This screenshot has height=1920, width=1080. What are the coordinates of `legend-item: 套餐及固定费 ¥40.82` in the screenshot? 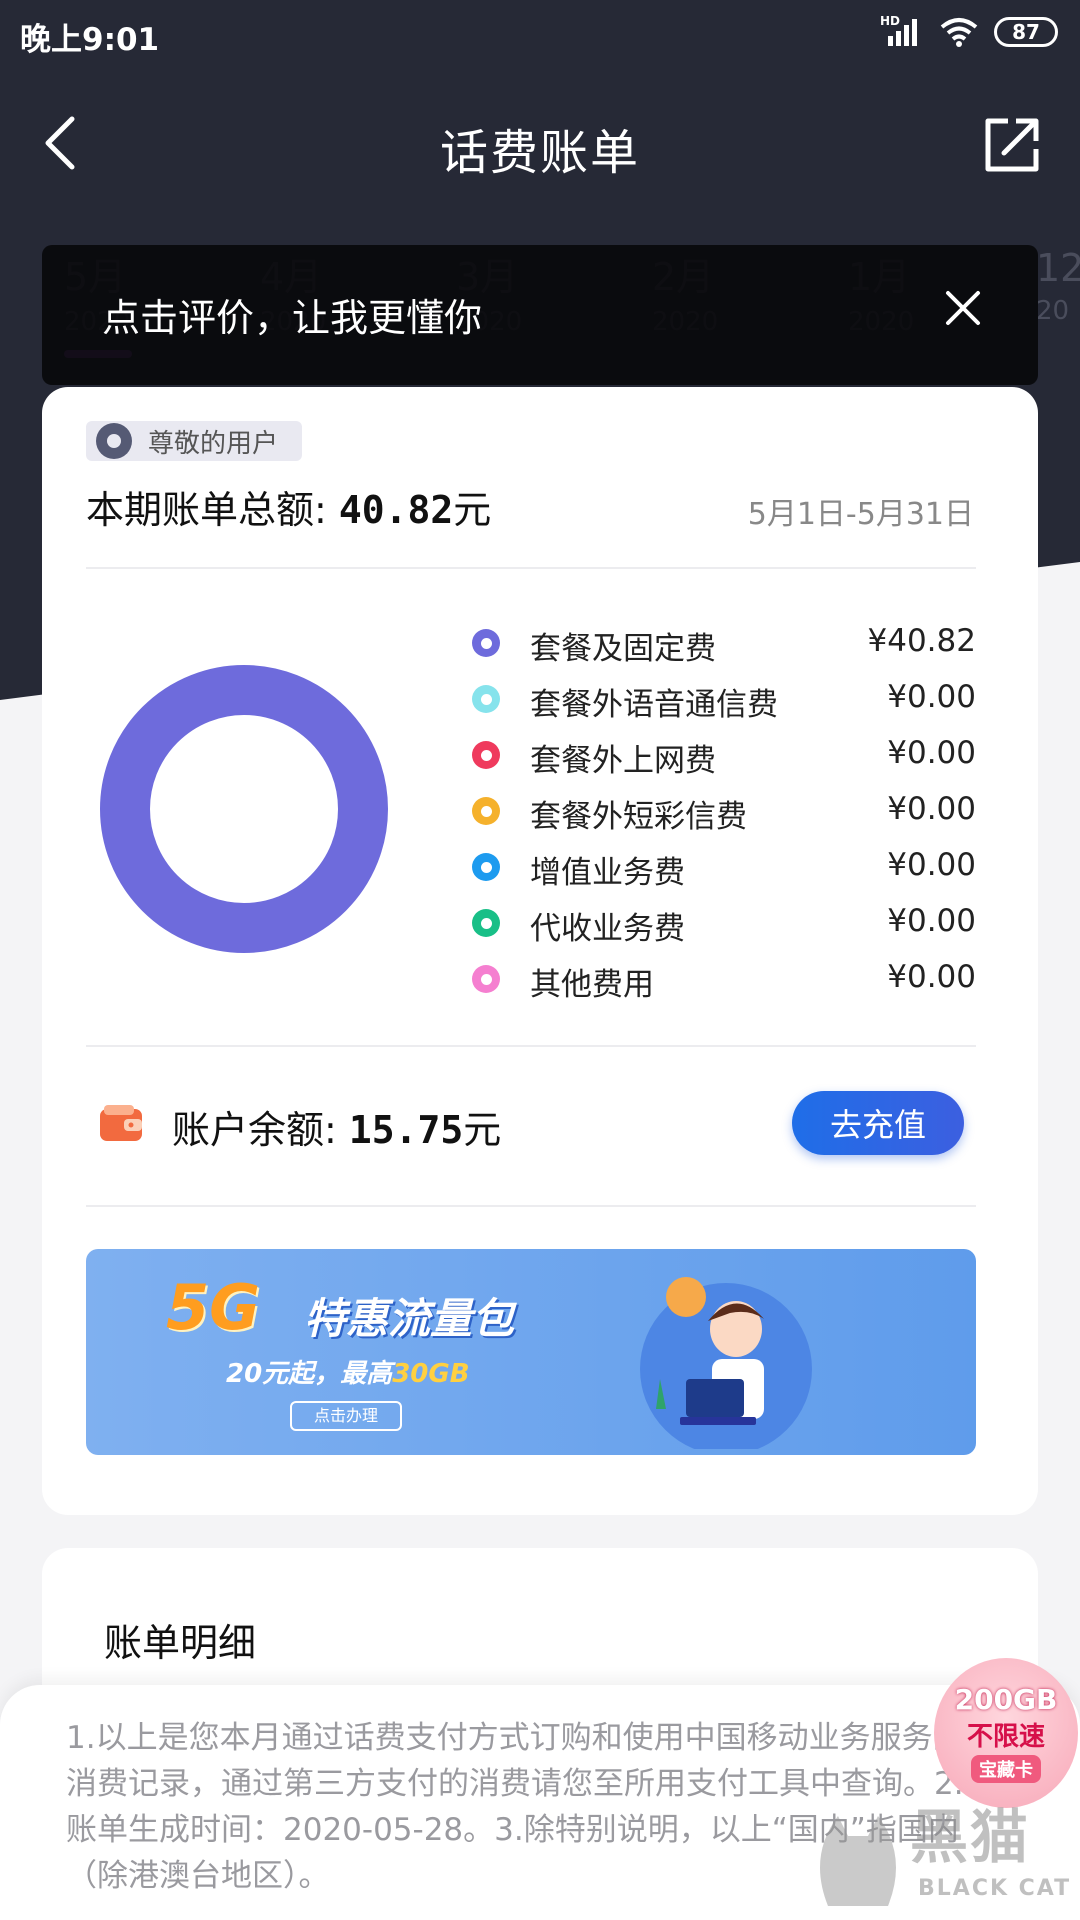 It's located at (724, 643).